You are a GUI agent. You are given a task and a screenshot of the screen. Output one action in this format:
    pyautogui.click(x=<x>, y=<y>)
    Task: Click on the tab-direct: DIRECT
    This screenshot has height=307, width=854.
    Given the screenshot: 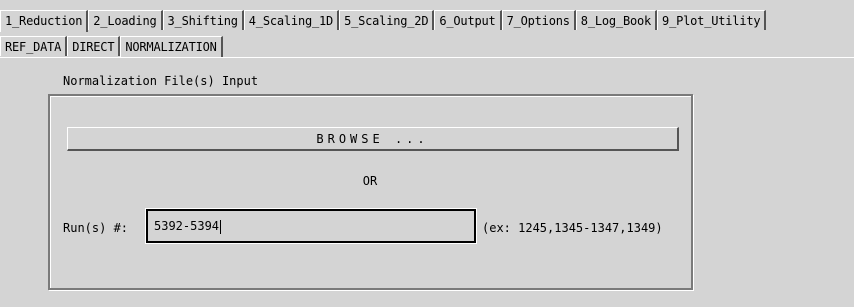 What is the action you would take?
    pyautogui.click(x=94, y=46)
    